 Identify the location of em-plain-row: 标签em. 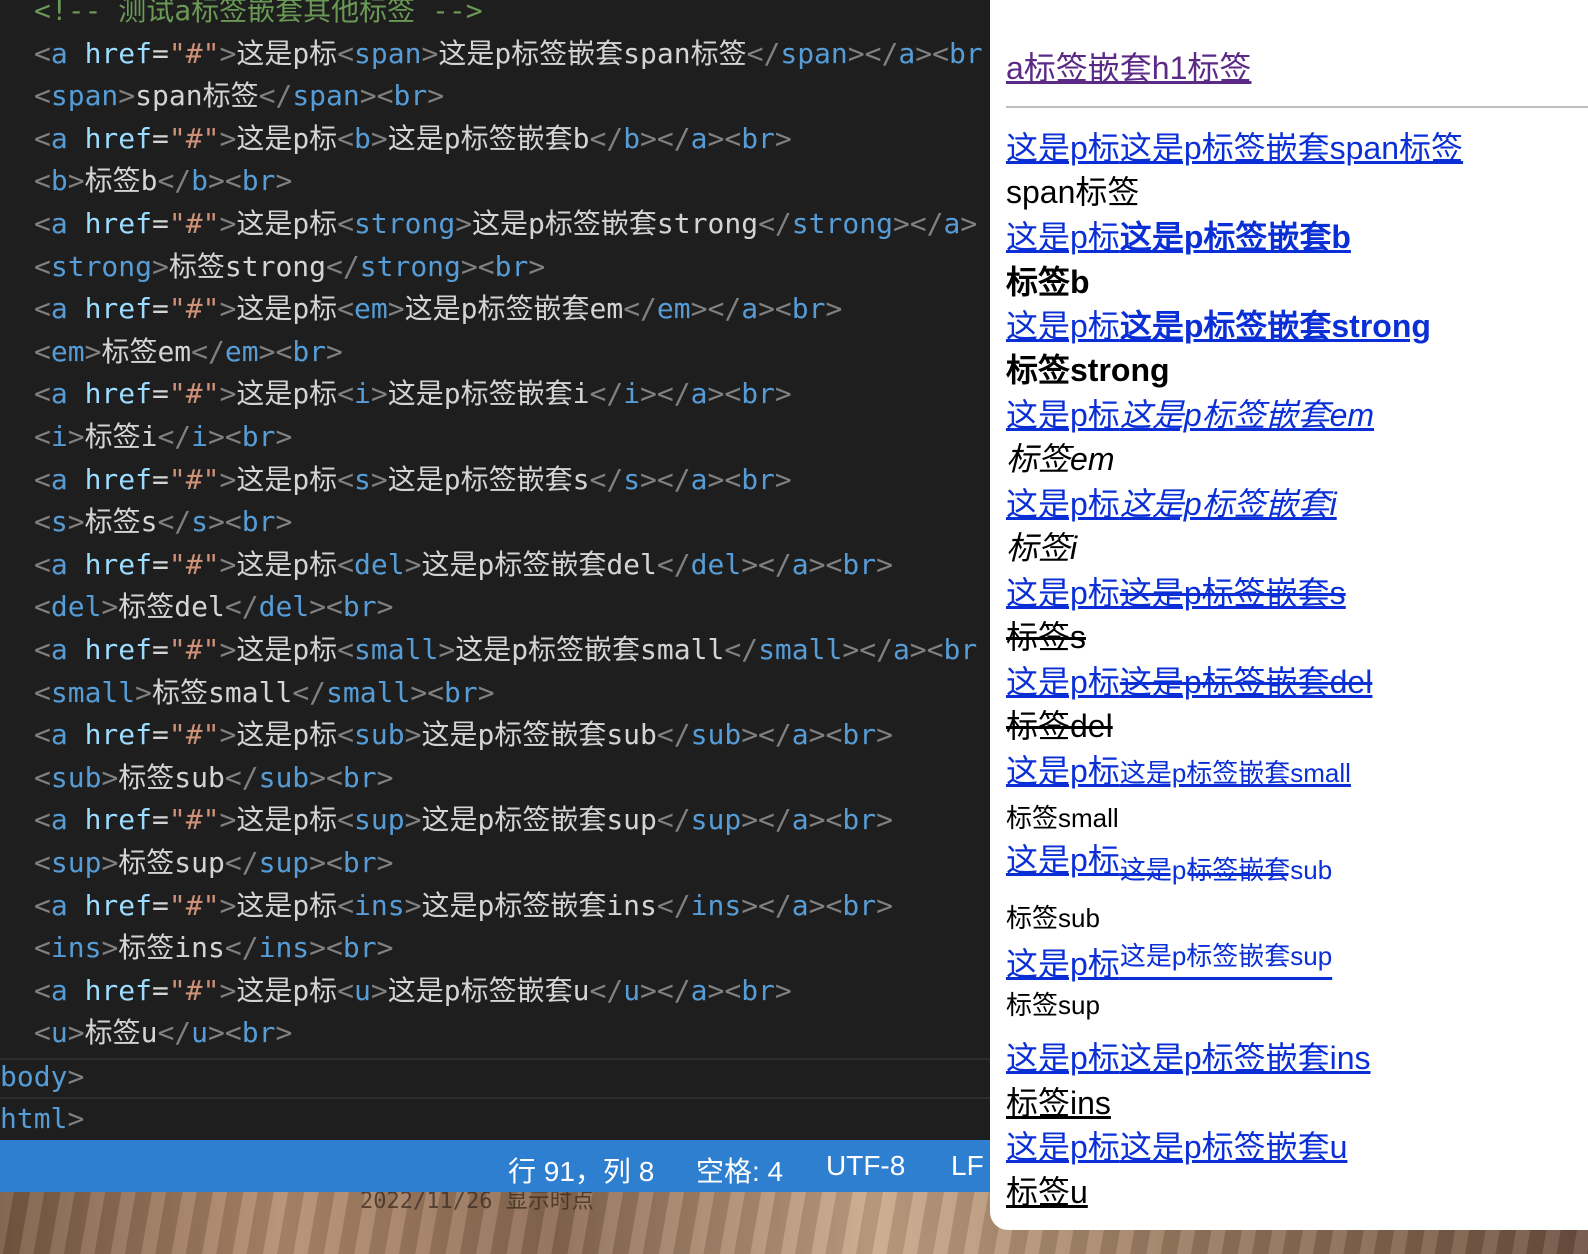
(1060, 459).